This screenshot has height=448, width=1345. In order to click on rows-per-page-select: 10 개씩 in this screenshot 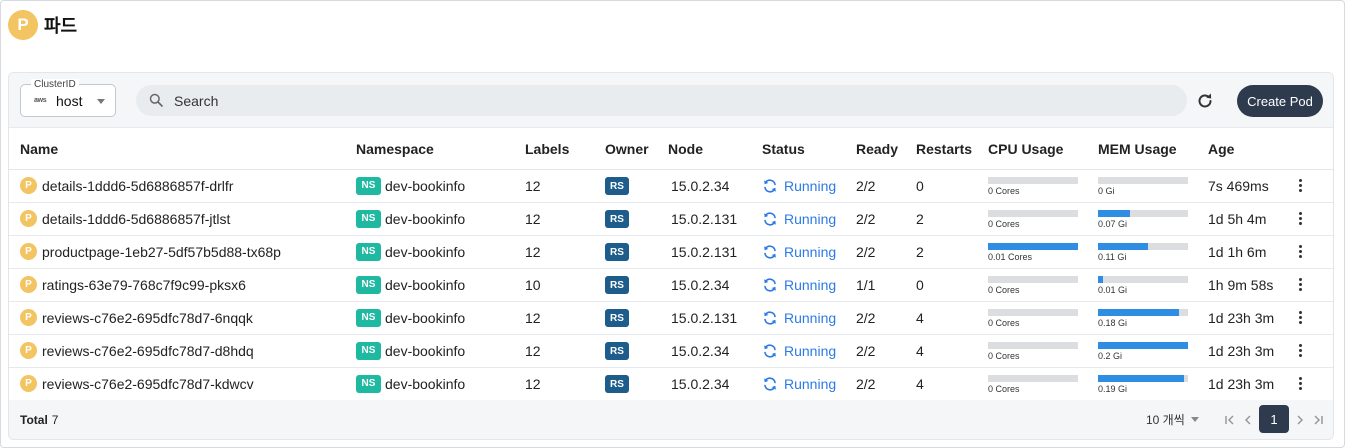, I will do `click(1172, 419)`.